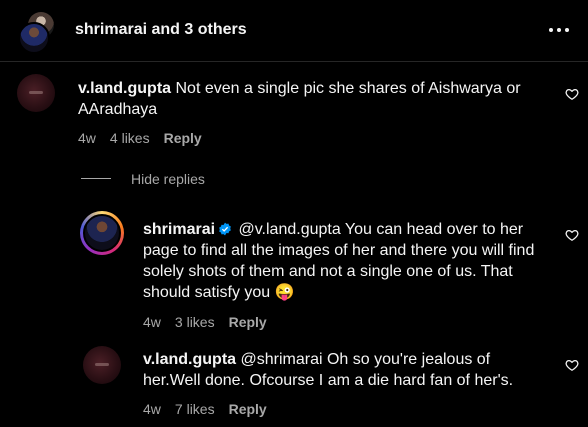  What do you see at coordinates (179, 229) in the screenshot?
I see `comment-username: shrimarai` at bounding box center [179, 229].